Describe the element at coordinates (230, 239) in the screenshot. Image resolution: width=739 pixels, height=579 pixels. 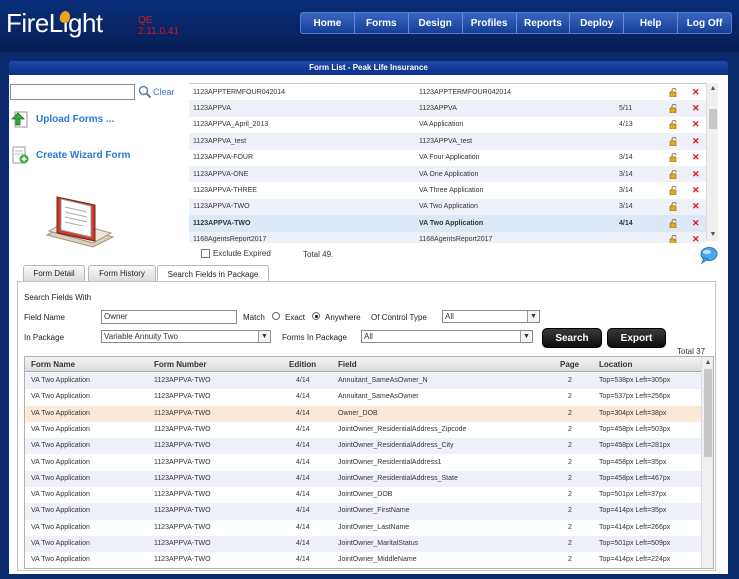
I see `form-number: 1168AgentsReport2017` at that location.